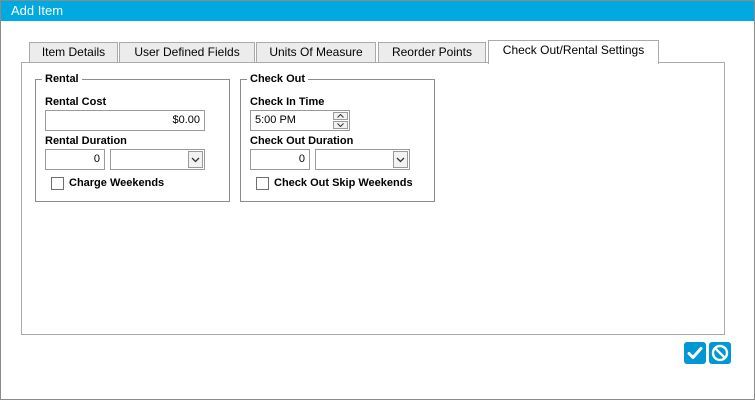  I want to click on check-out-skip-weekends-label: Check Out Skip Weekends, so click(343, 183).